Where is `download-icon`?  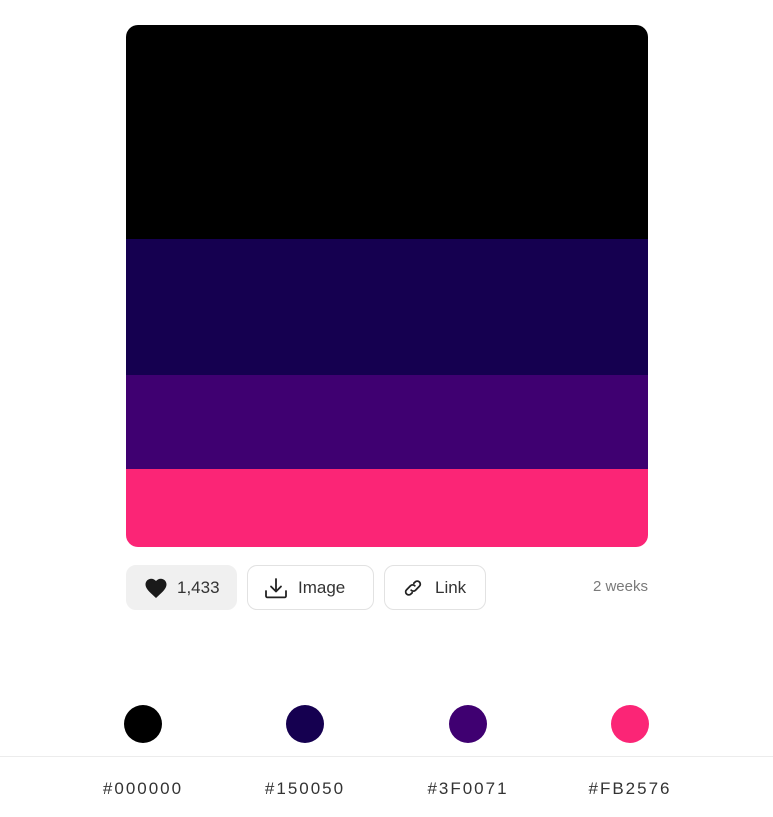
download-icon is located at coordinates (276, 587).